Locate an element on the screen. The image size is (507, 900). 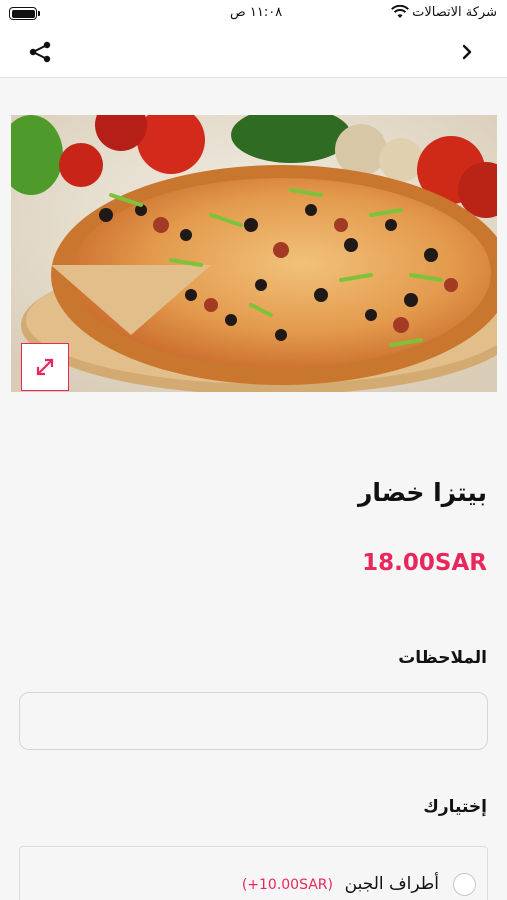
expand-image-button is located at coordinates (45, 367).